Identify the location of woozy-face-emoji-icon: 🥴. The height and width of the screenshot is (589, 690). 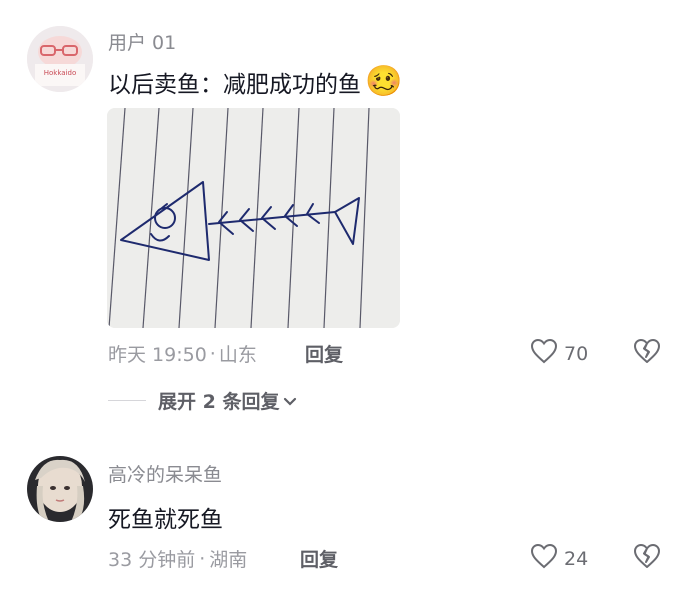
(384, 81).